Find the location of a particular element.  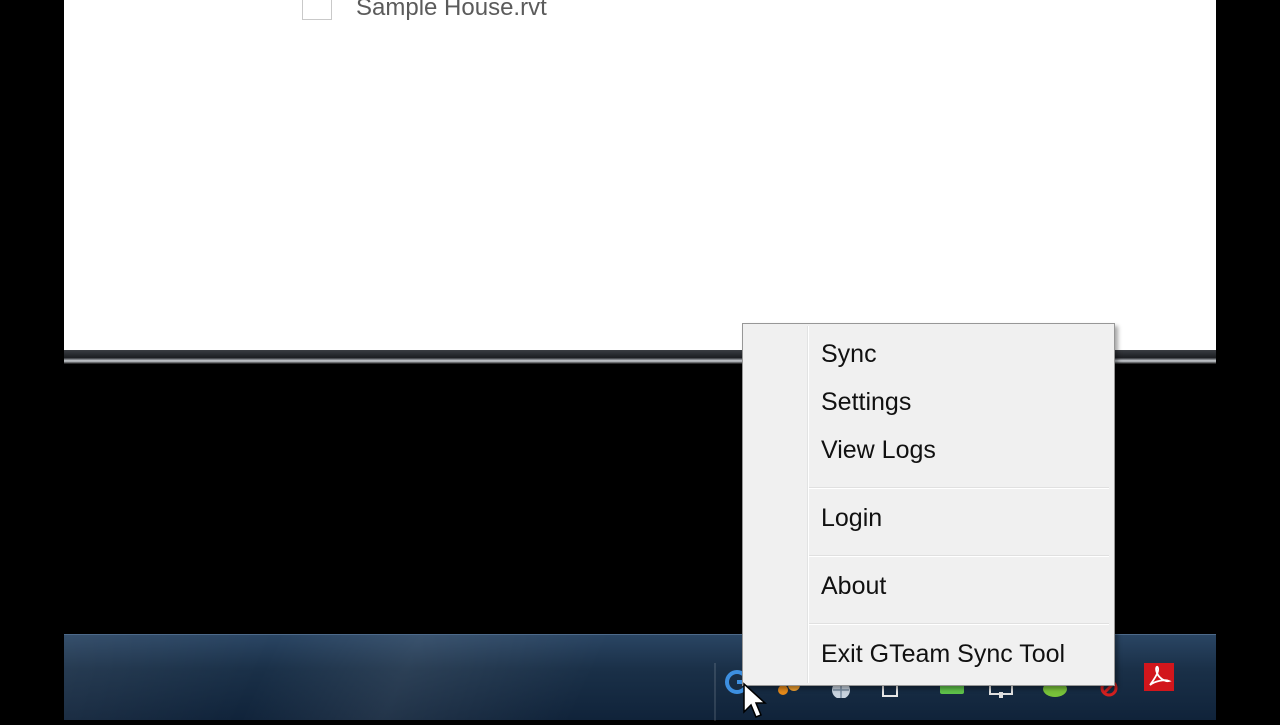

tray-divider is located at coordinates (715, 692).